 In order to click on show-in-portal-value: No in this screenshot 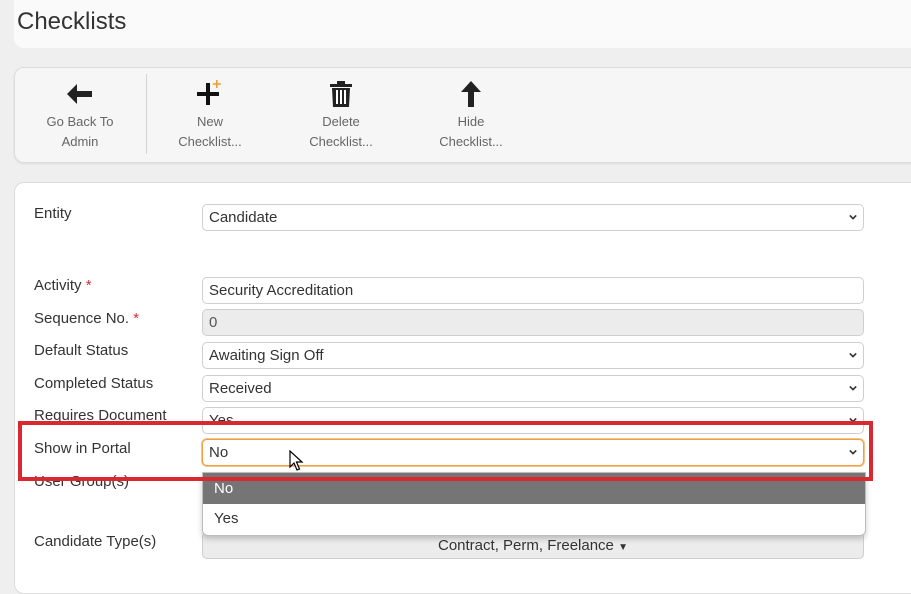, I will do `click(219, 452)`.